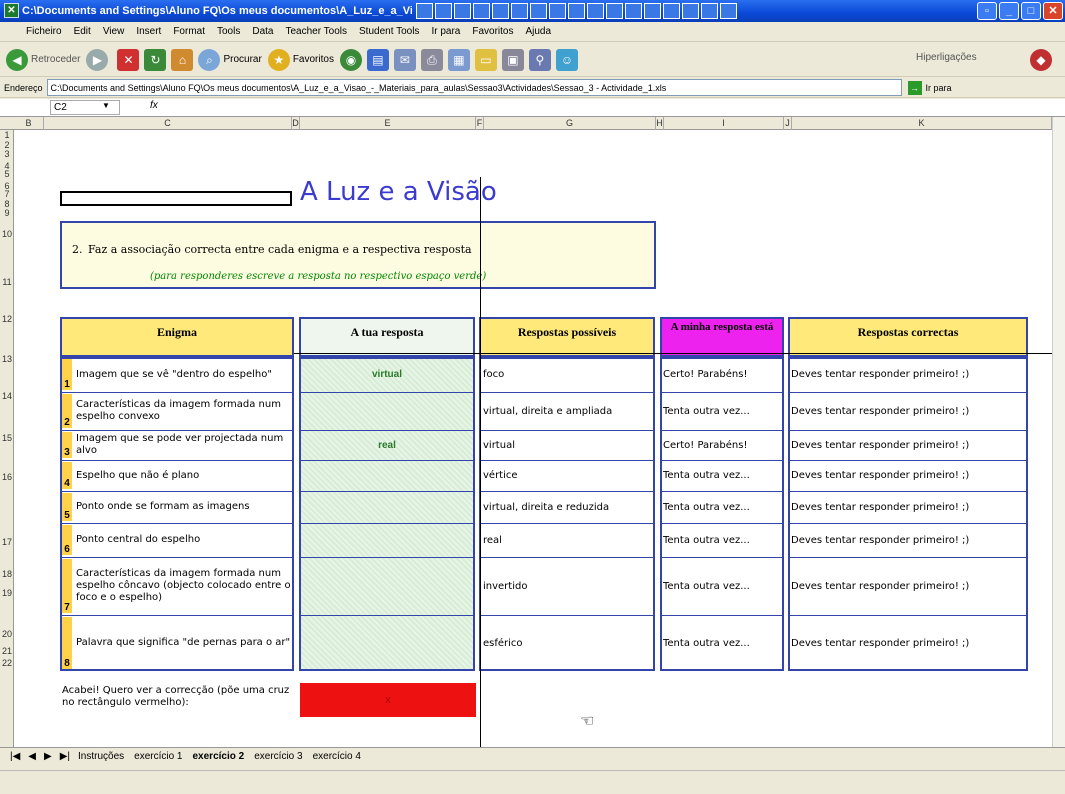 The width and height of the screenshot is (1065, 794). I want to click on menu-item: Favoritos, so click(492, 31).